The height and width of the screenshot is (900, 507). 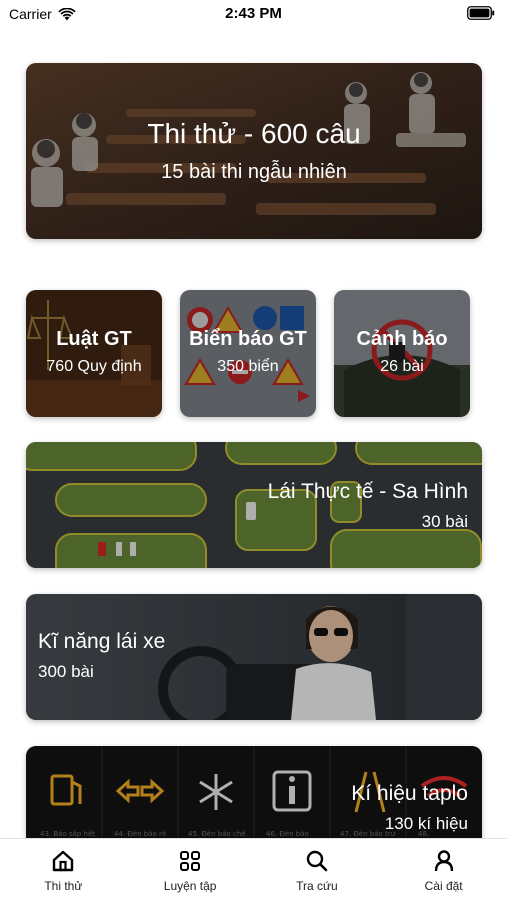 What do you see at coordinates (94, 366) in the screenshot?
I see `traffic-law-subtitle: 760 Quy định` at bounding box center [94, 366].